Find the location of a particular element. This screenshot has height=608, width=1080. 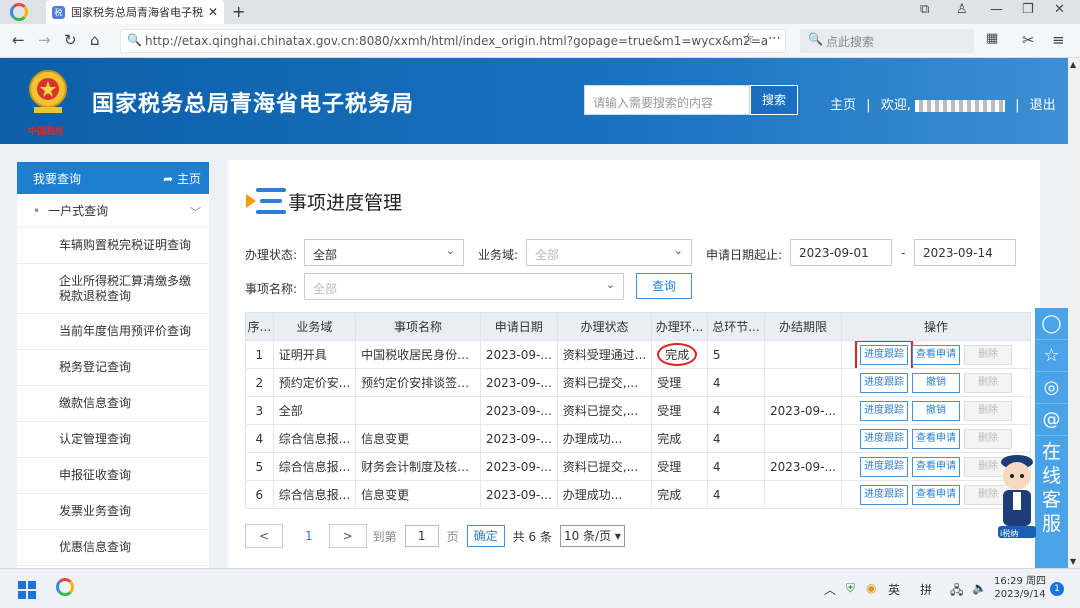

wechat-icon: ◎ is located at coordinates (1051, 388).